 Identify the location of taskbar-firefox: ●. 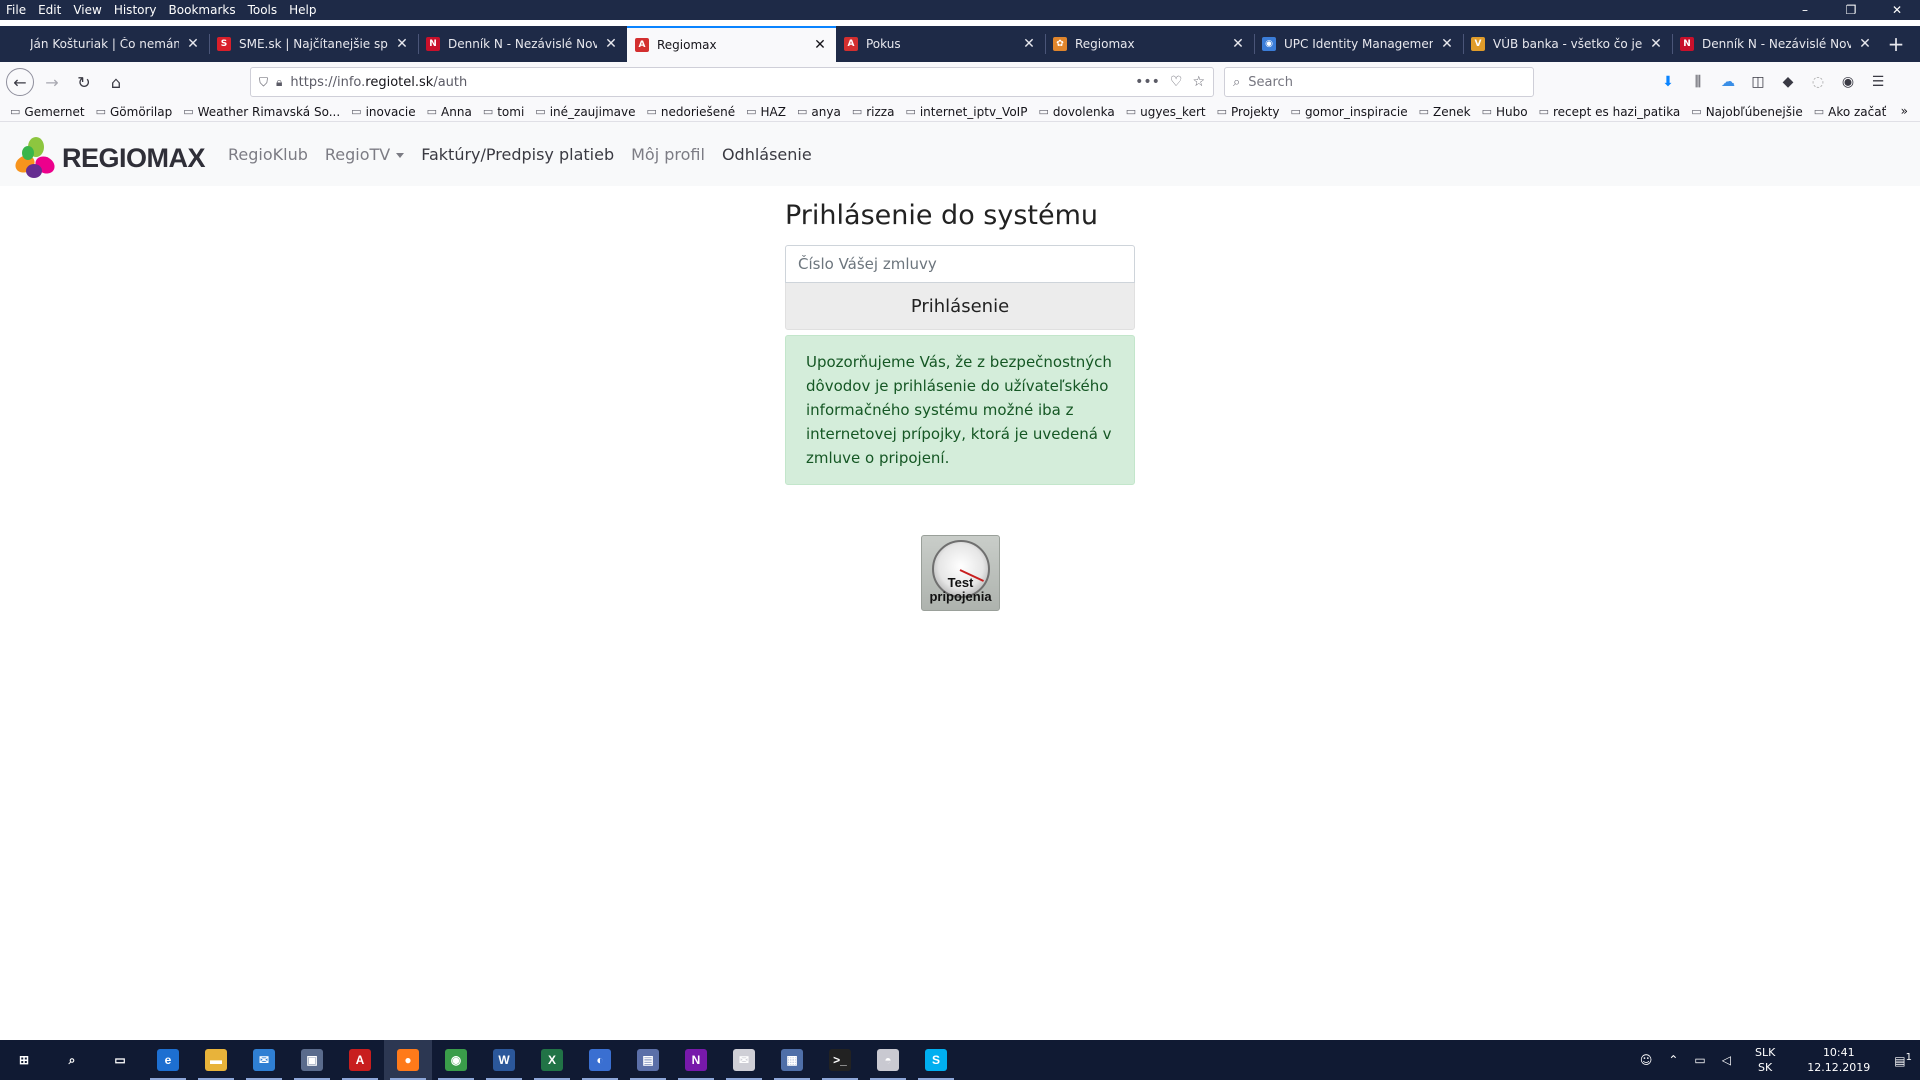
(408, 1060).